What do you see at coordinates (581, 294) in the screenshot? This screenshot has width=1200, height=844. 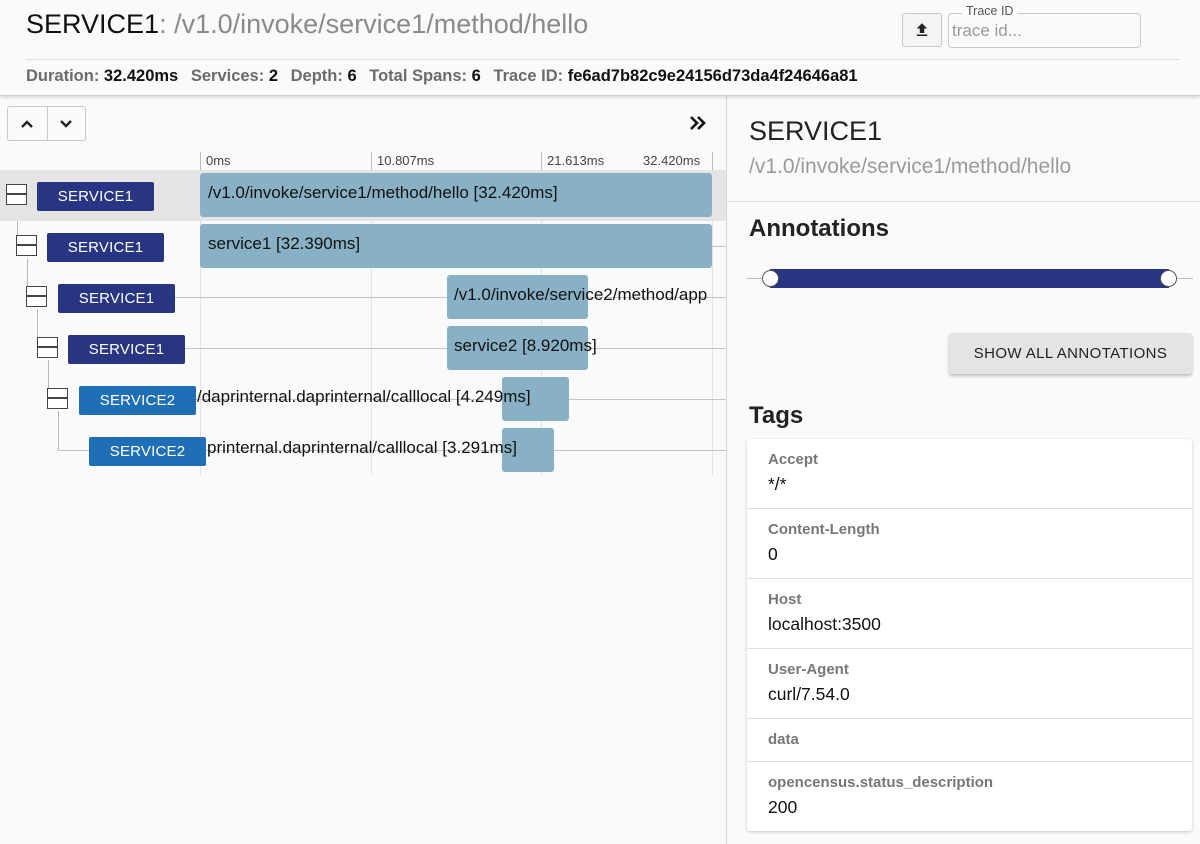 I see `span-label: /v1.0/invoke/service2/method/app` at bounding box center [581, 294].